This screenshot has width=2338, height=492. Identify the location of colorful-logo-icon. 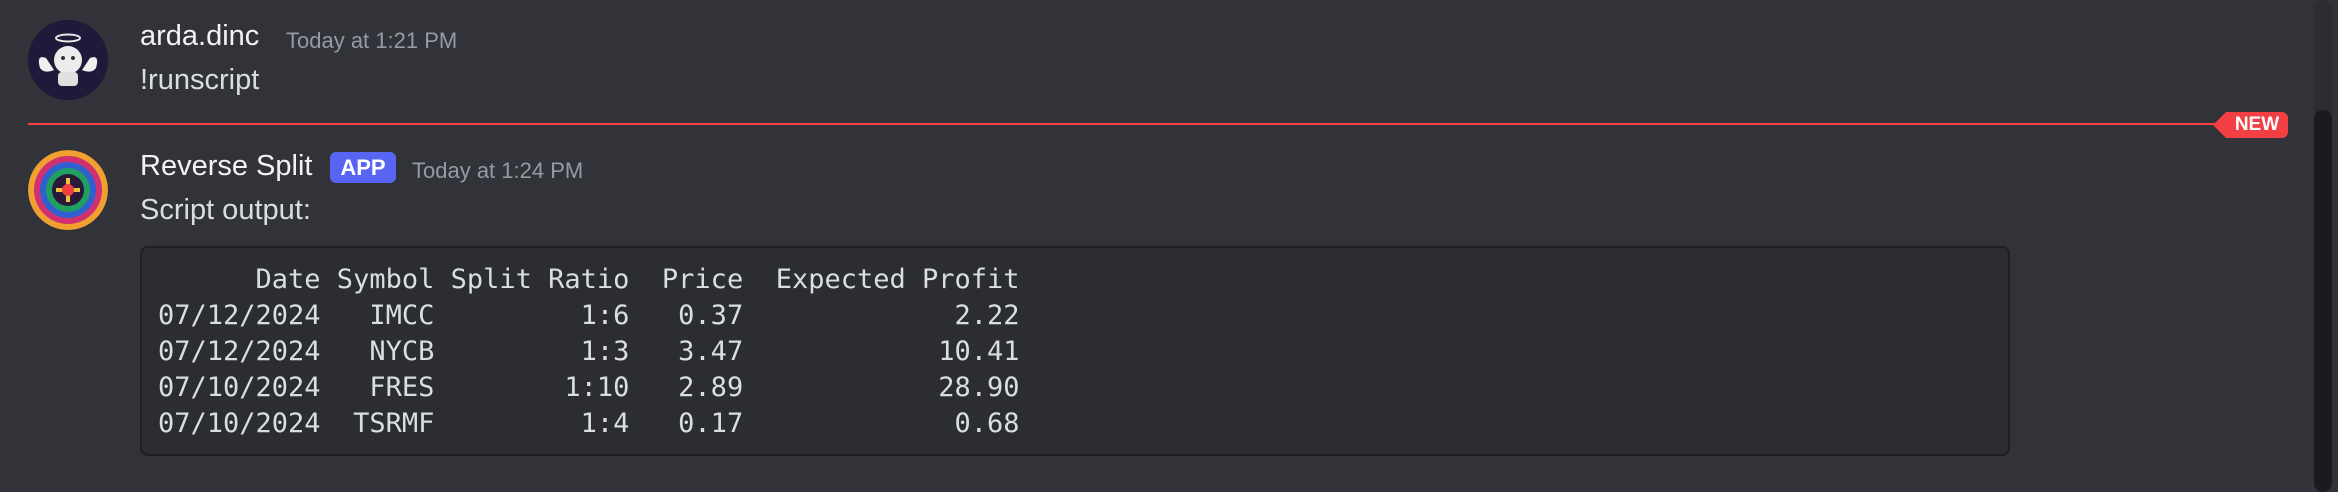
(68, 190).